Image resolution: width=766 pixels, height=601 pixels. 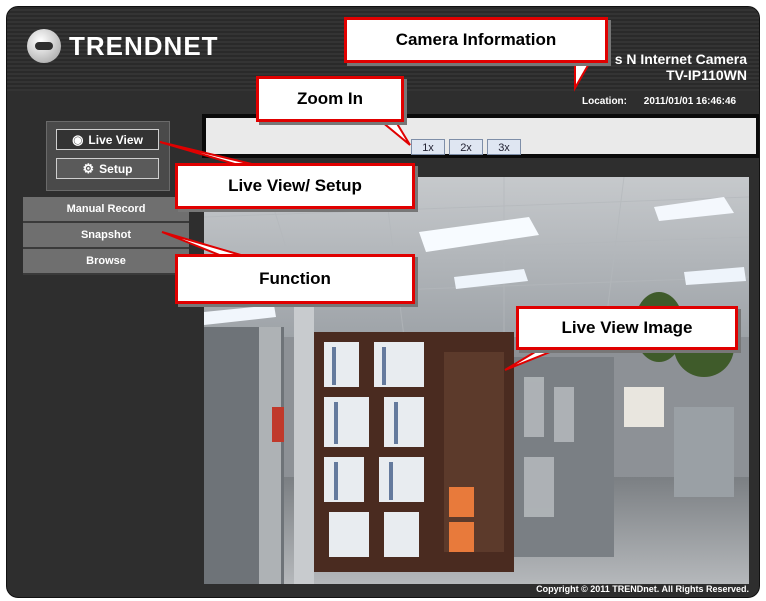 What do you see at coordinates (295, 186) in the screenshot?
I see `callout-live-view-setup: Live View/ Setup` at bounding box center [295, 186].